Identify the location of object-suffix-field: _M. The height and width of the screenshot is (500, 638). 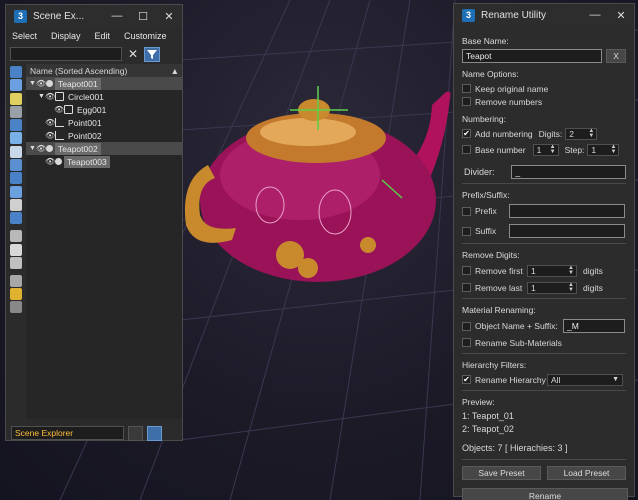
(594, 326).